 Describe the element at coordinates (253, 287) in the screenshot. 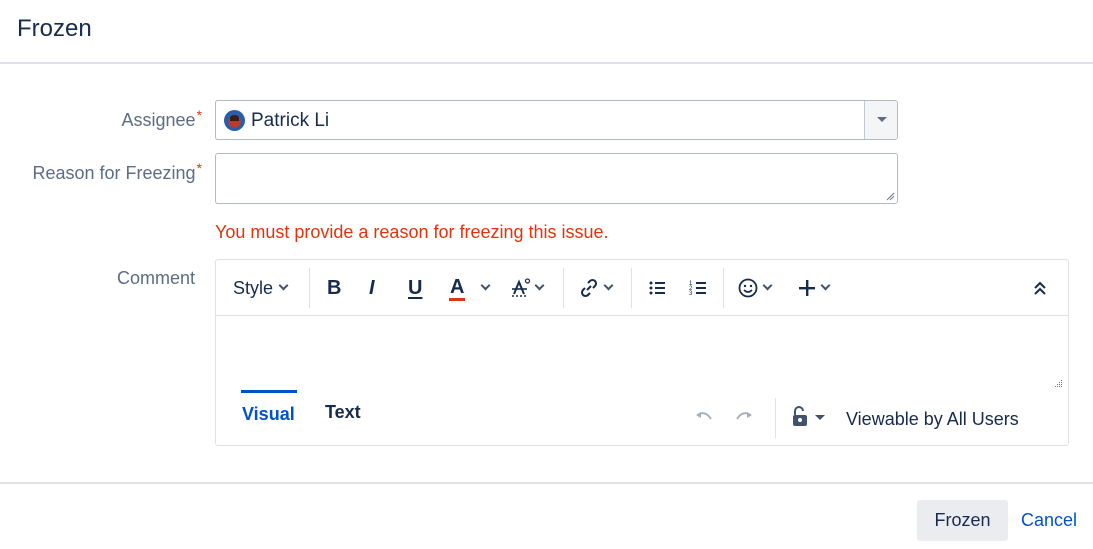

I see `style-label: Style` at that location.